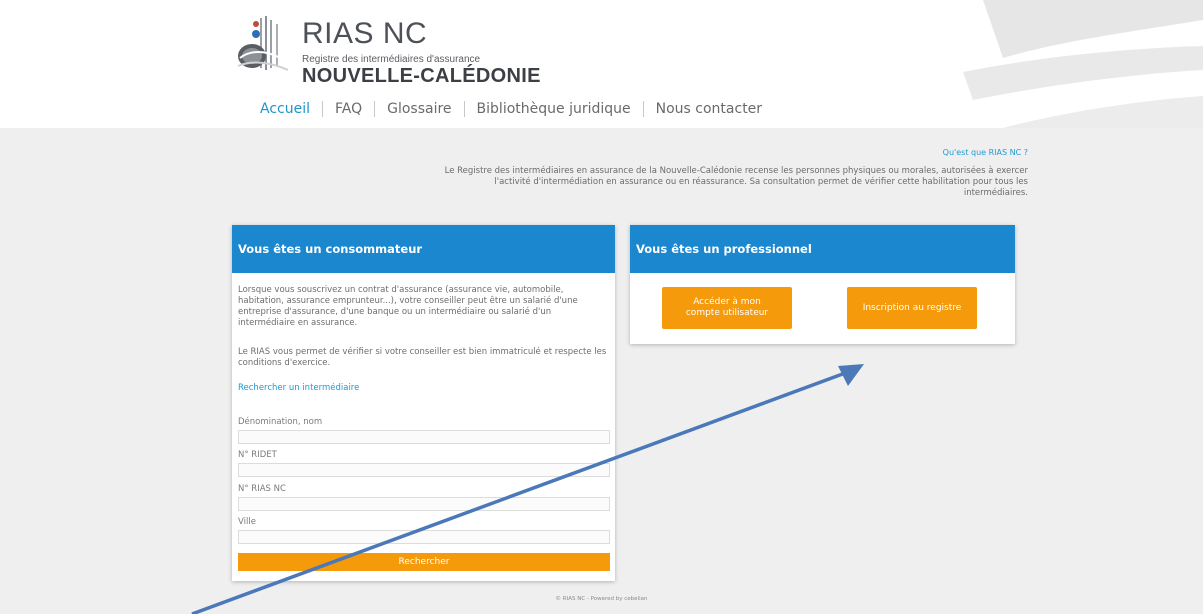 The image size is (1203, 614). Describe the element at coordinates (285, 109) in the screenshot. I see `nav-item-accueil: Accueil` at that location.